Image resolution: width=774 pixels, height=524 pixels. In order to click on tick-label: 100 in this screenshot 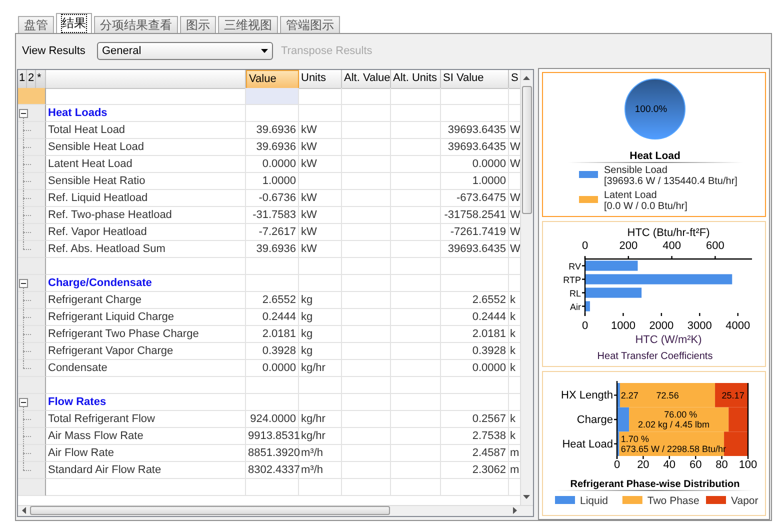, I will do `click(748, 464)`.